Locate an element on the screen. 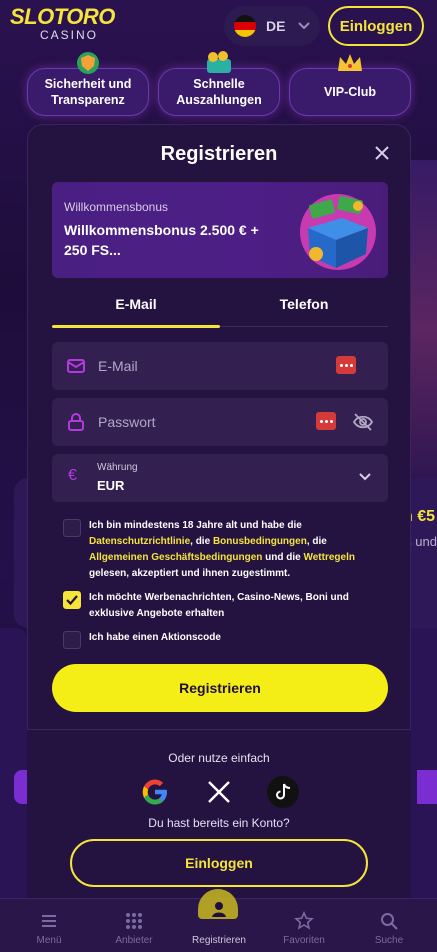 This screenshot has height=952, width=437. tab-phone: Telefon is located at coordinates (304, 304).